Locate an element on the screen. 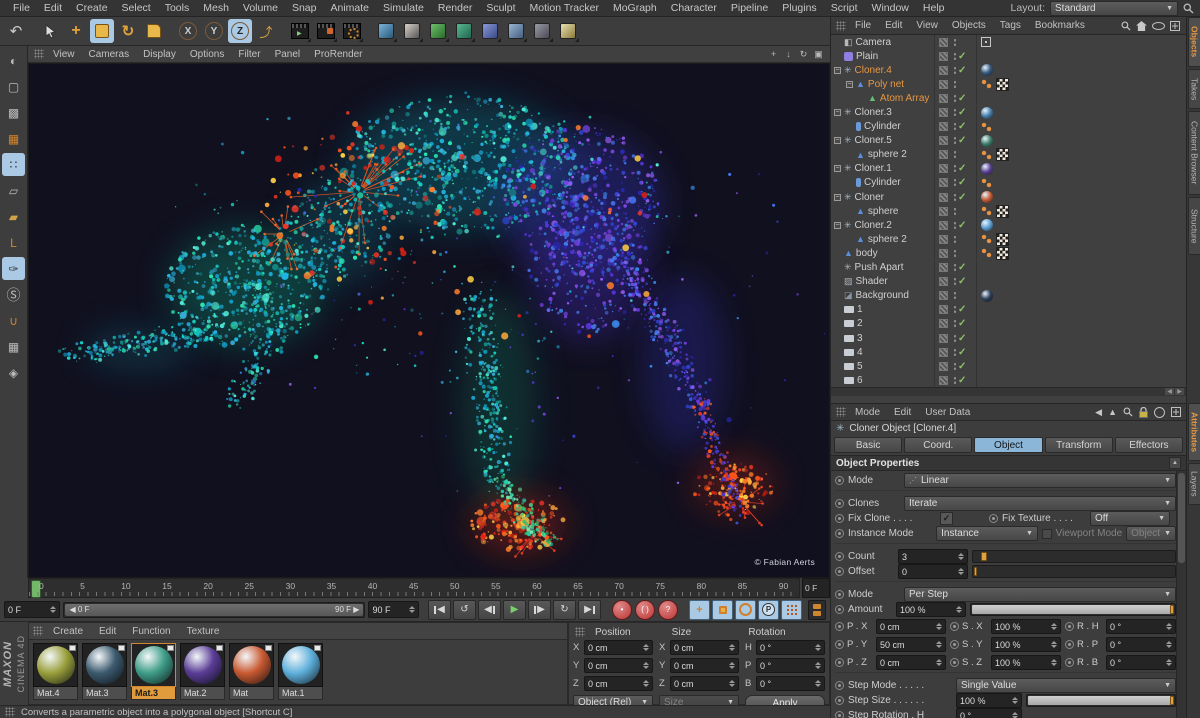  tree-row: − ✳ Cloner.1 ✓ is located at coordinates (1008, 168).